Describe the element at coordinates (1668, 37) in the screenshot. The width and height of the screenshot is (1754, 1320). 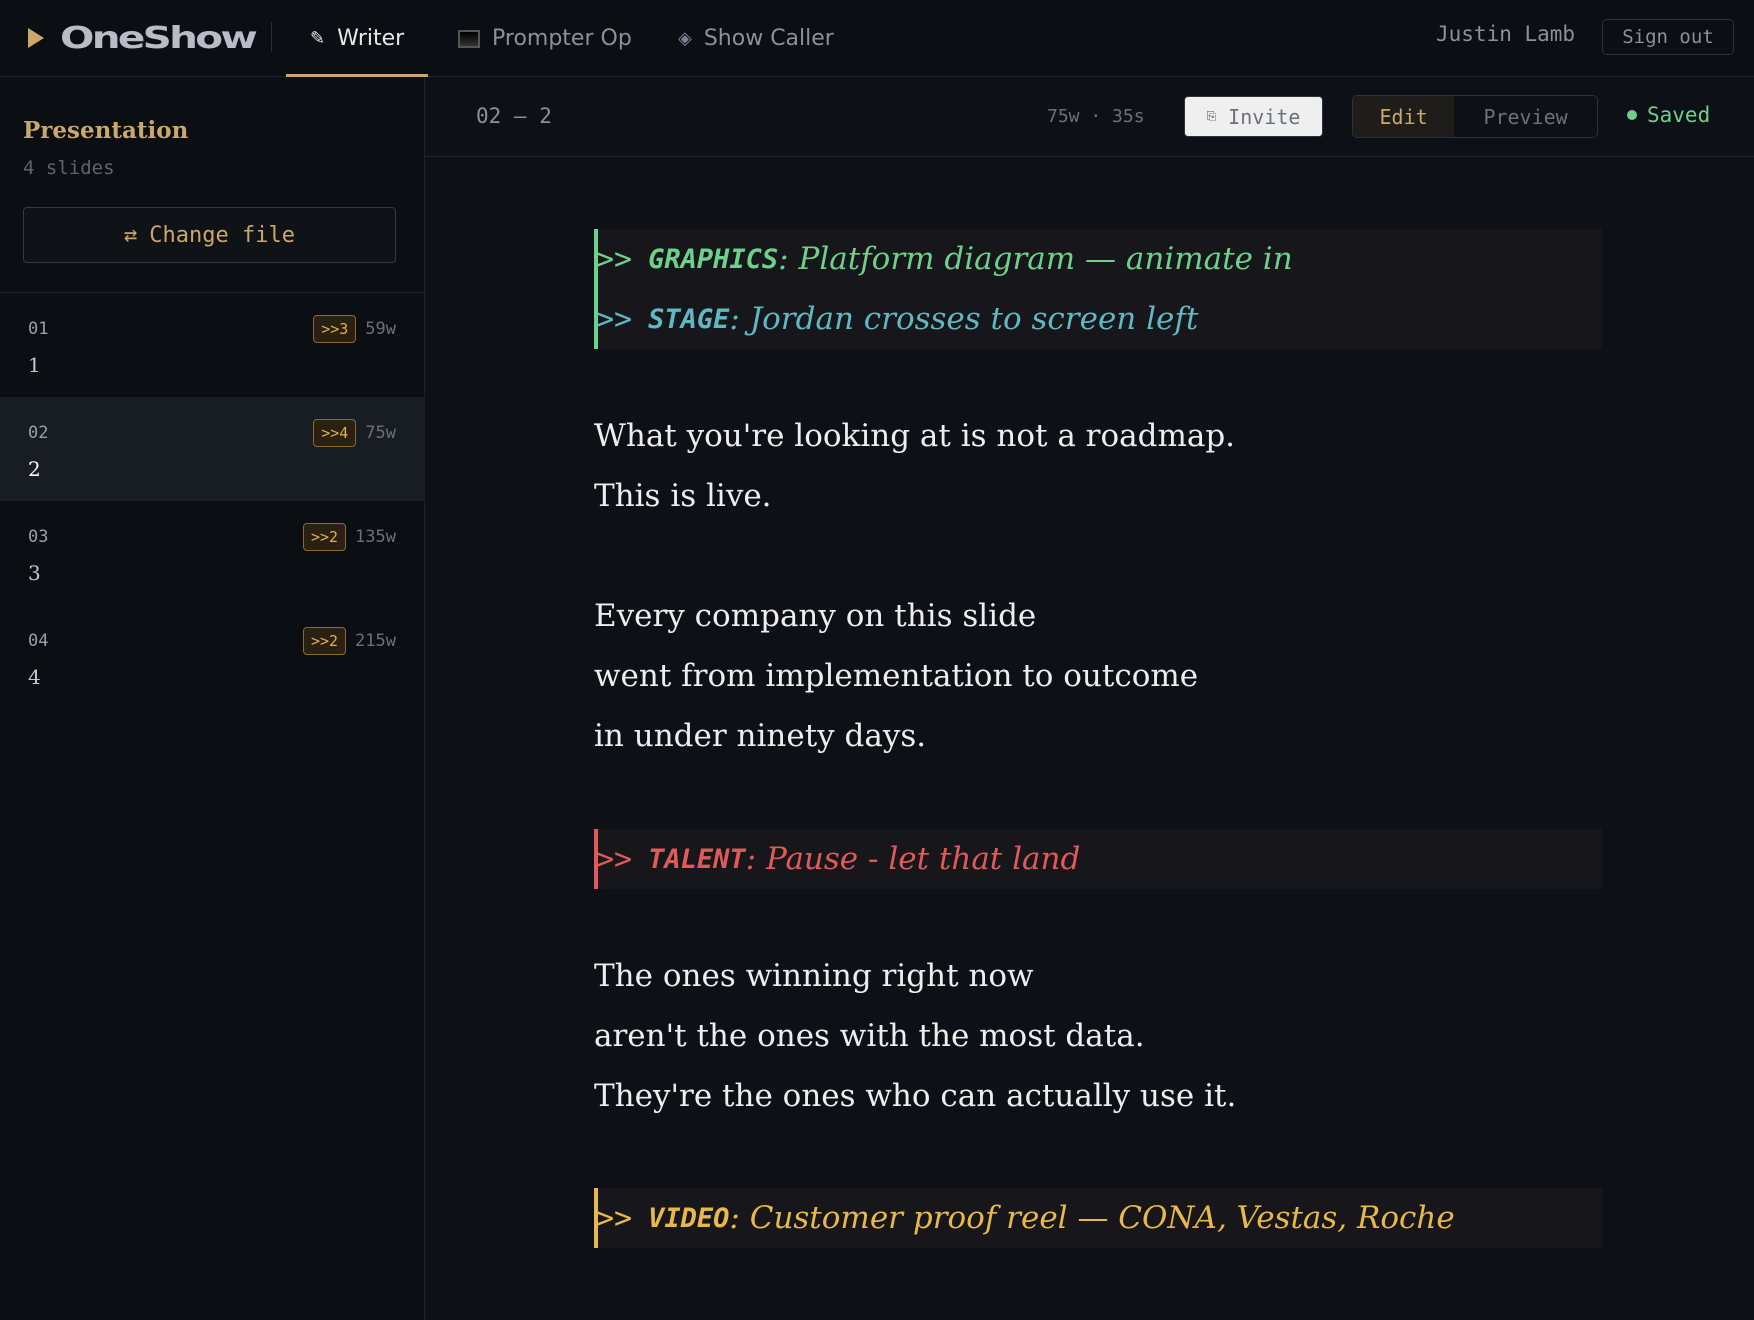
I see `sign-out-button: Sign out` at that location.